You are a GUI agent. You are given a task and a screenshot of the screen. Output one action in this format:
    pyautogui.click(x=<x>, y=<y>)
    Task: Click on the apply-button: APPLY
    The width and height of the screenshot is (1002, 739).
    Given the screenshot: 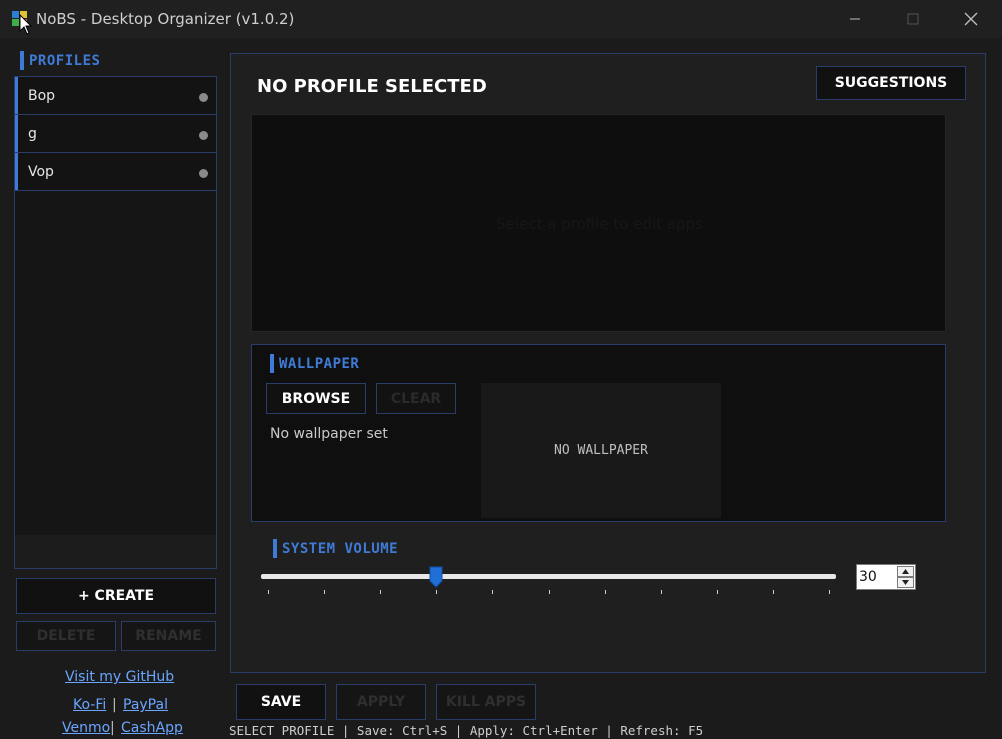 What is the action you would take?
    pyautogui.click(x=381, y=702)
    